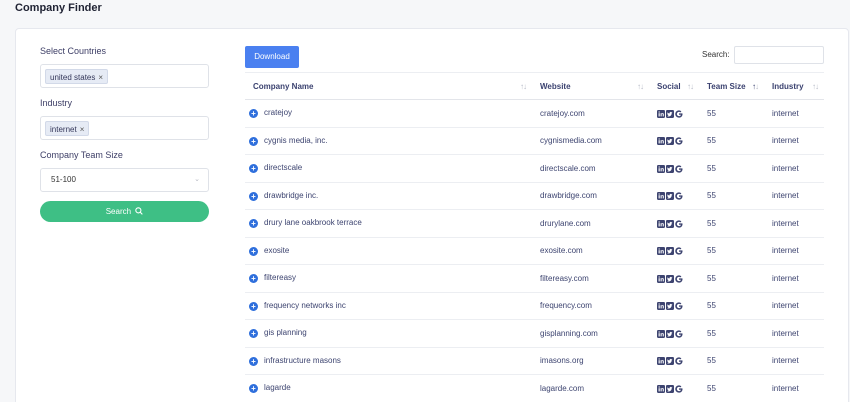  I want to click on countries-select: united states ×, so click(124, 76).